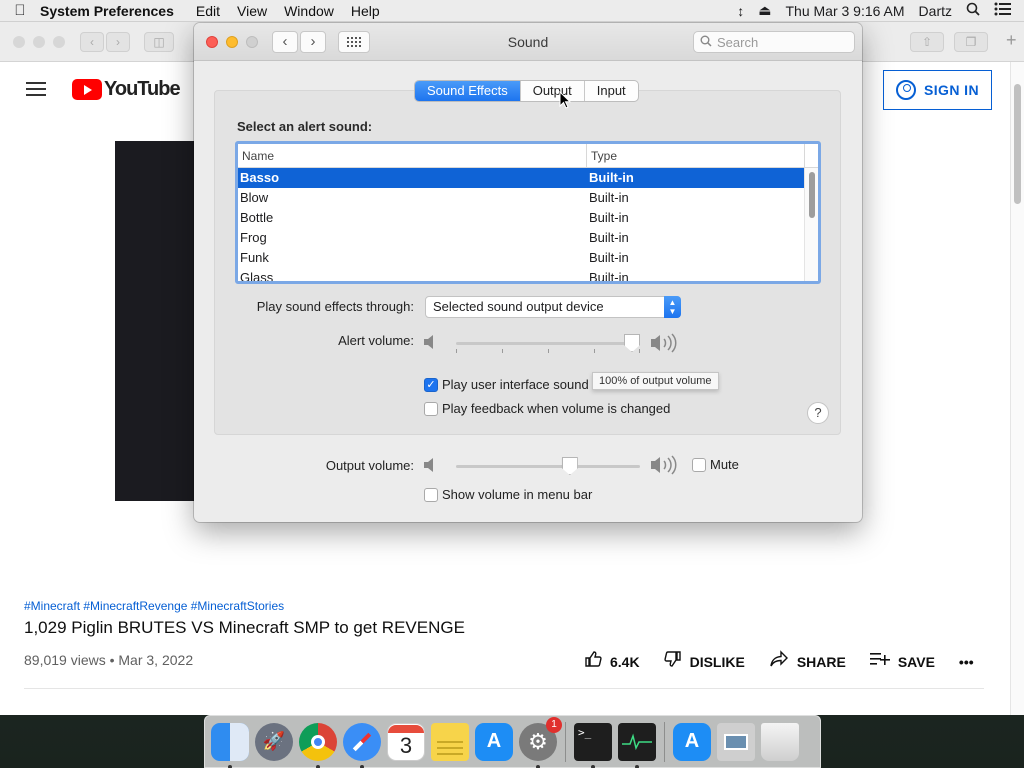  I want to click on notes-icon, so click(450, 741).